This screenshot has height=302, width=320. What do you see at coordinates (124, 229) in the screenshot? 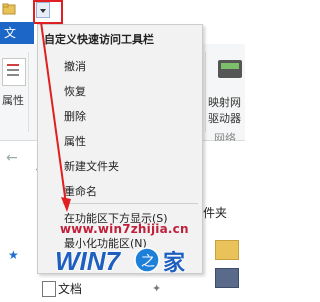
I see `watermark-url: www.win7zhijia.cn` at bounding box center [124, 229].